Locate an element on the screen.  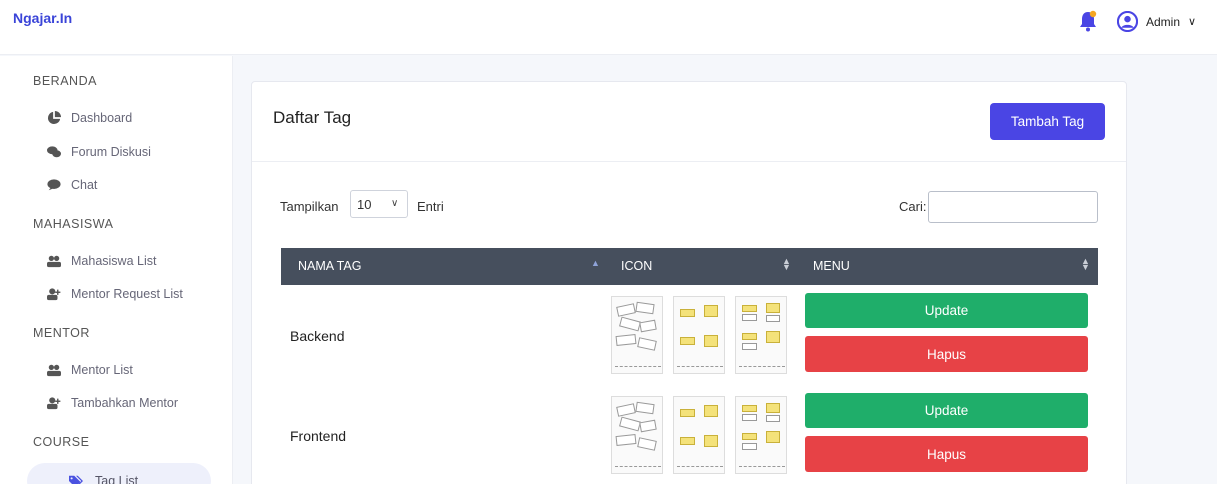
sidebar-item-tag-list: Tag List is located at coordinates (119, 473).